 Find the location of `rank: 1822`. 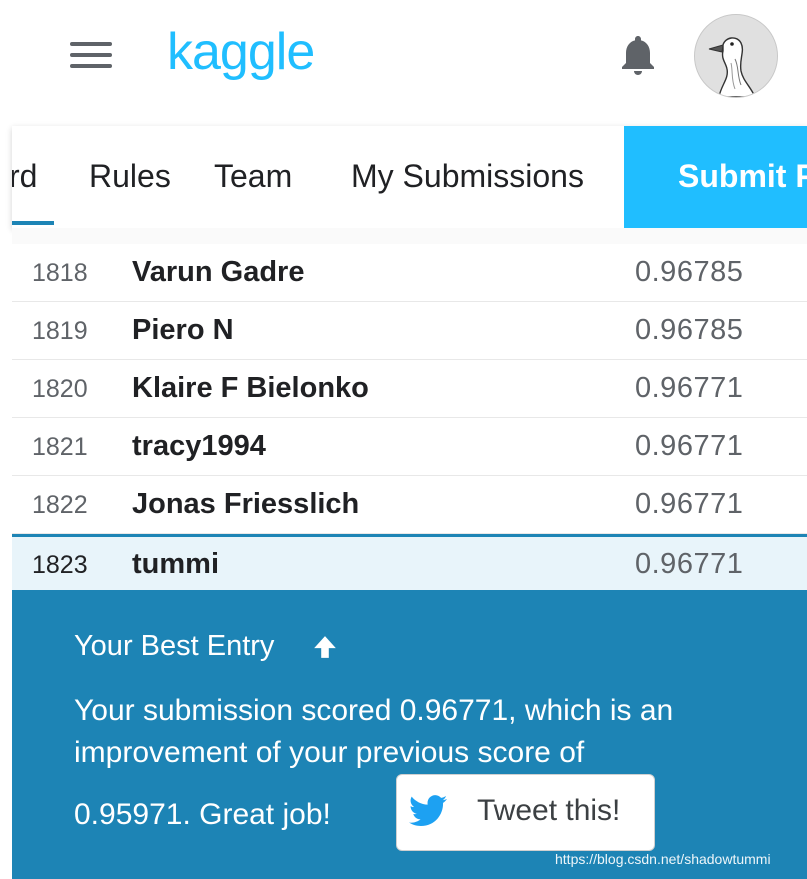

rank: 1822 is located at coordinates (60, 505).